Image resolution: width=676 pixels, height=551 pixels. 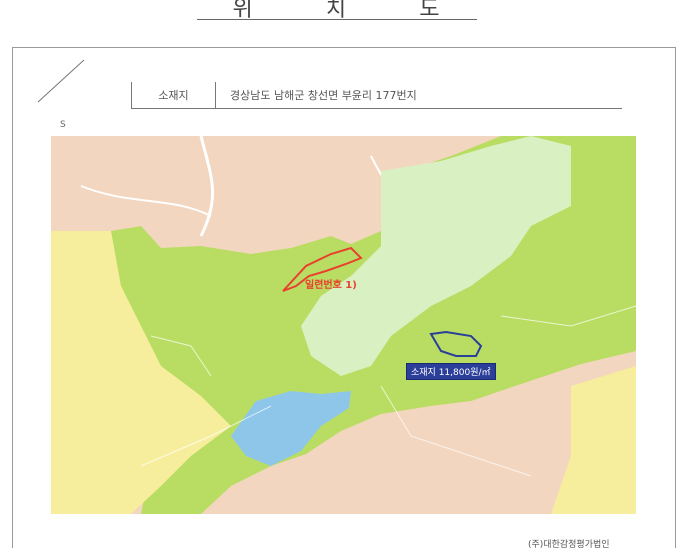 I want to click on address-box: 소재지 경상남도 남해군 창선면 부윤리 177번지, so click(x=376, y=95).